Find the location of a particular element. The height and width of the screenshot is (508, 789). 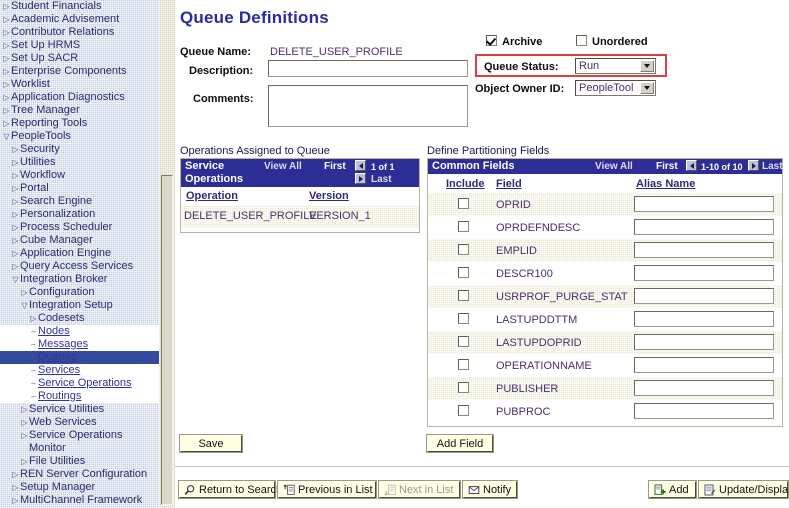

operations-col-version: Version is located at coordinates (329, 196).